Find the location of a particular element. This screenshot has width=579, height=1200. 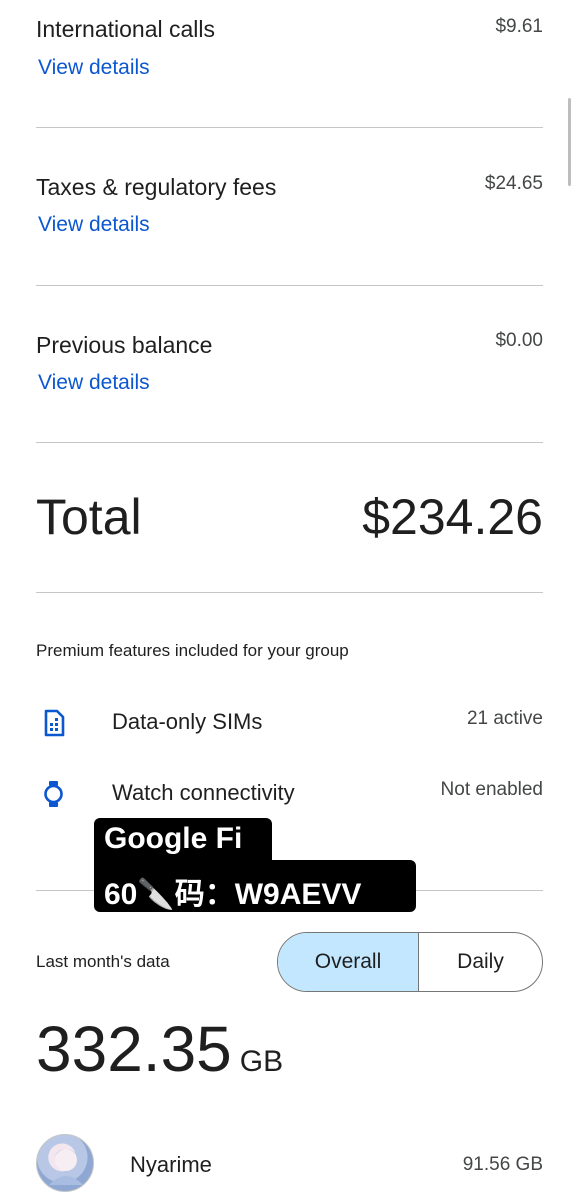

international-calls-title: International calls is located at coordinates (125, 29).